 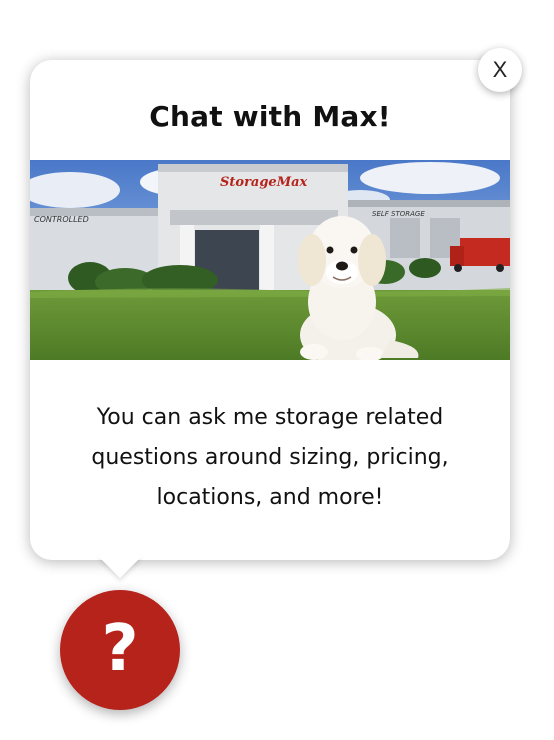 I want to click on message-line: You can ask me storage related, so click(x=270, y=417).